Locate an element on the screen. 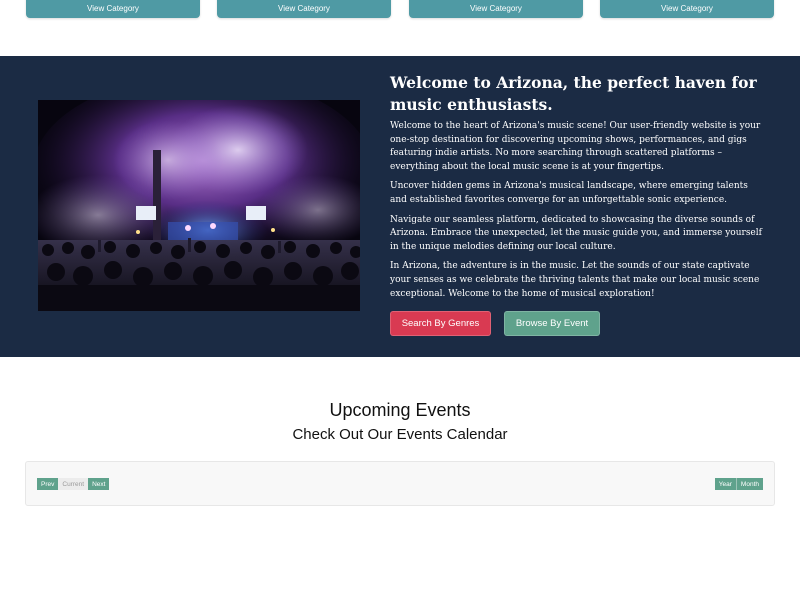 The height and width of the screenshot is (600, 800). month-view-button: Month is located at coordinates (749, 484).